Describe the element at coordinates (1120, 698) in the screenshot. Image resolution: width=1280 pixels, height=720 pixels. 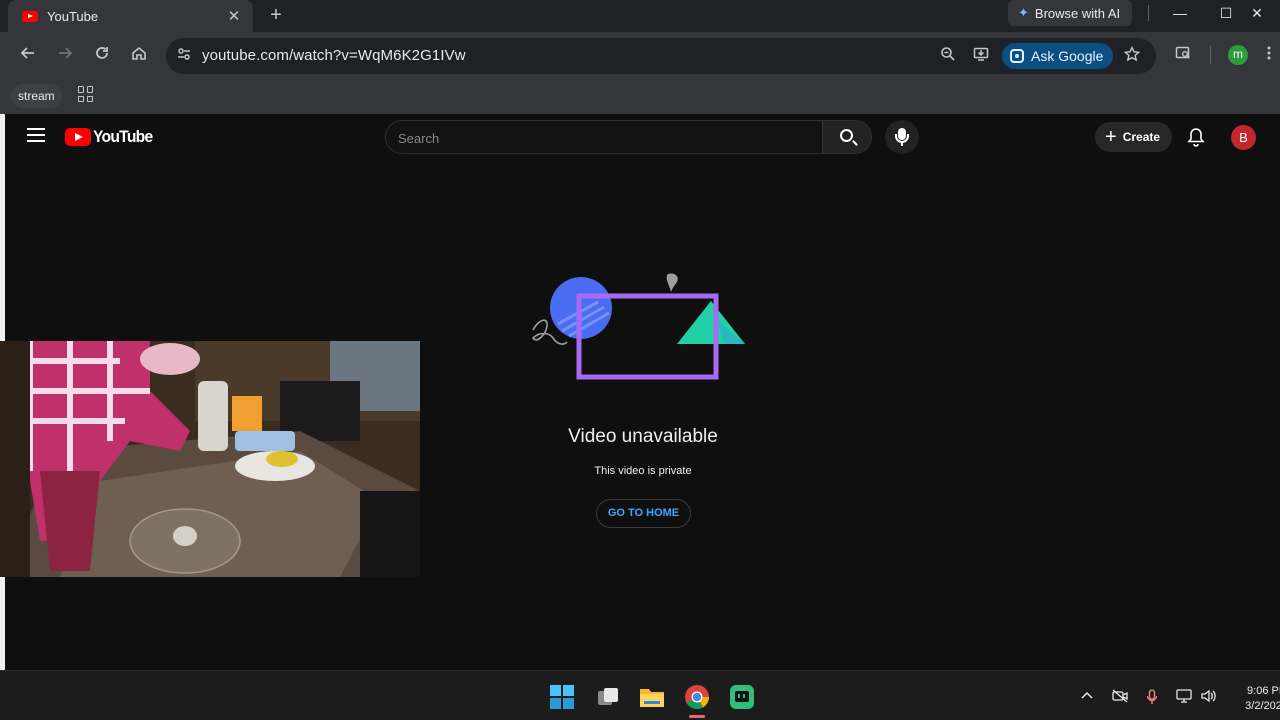
I see `camera-off-icon` at that location.